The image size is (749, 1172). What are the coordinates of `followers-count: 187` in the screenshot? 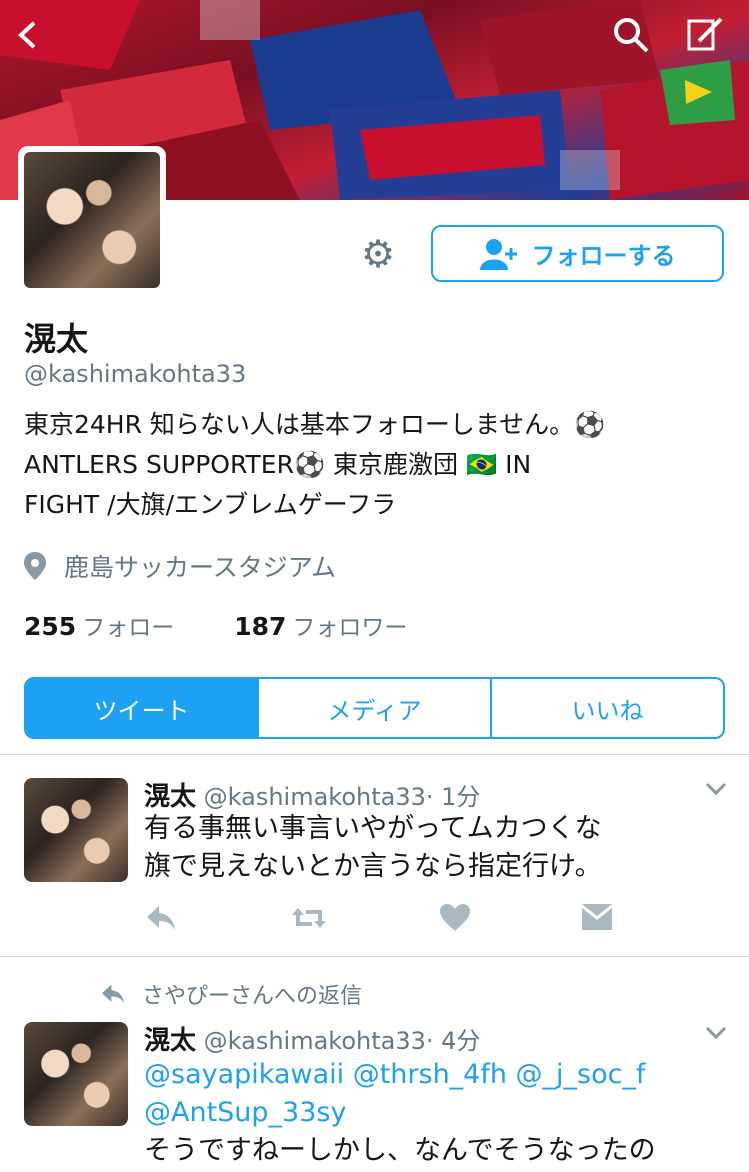 It's located at (260, 626).